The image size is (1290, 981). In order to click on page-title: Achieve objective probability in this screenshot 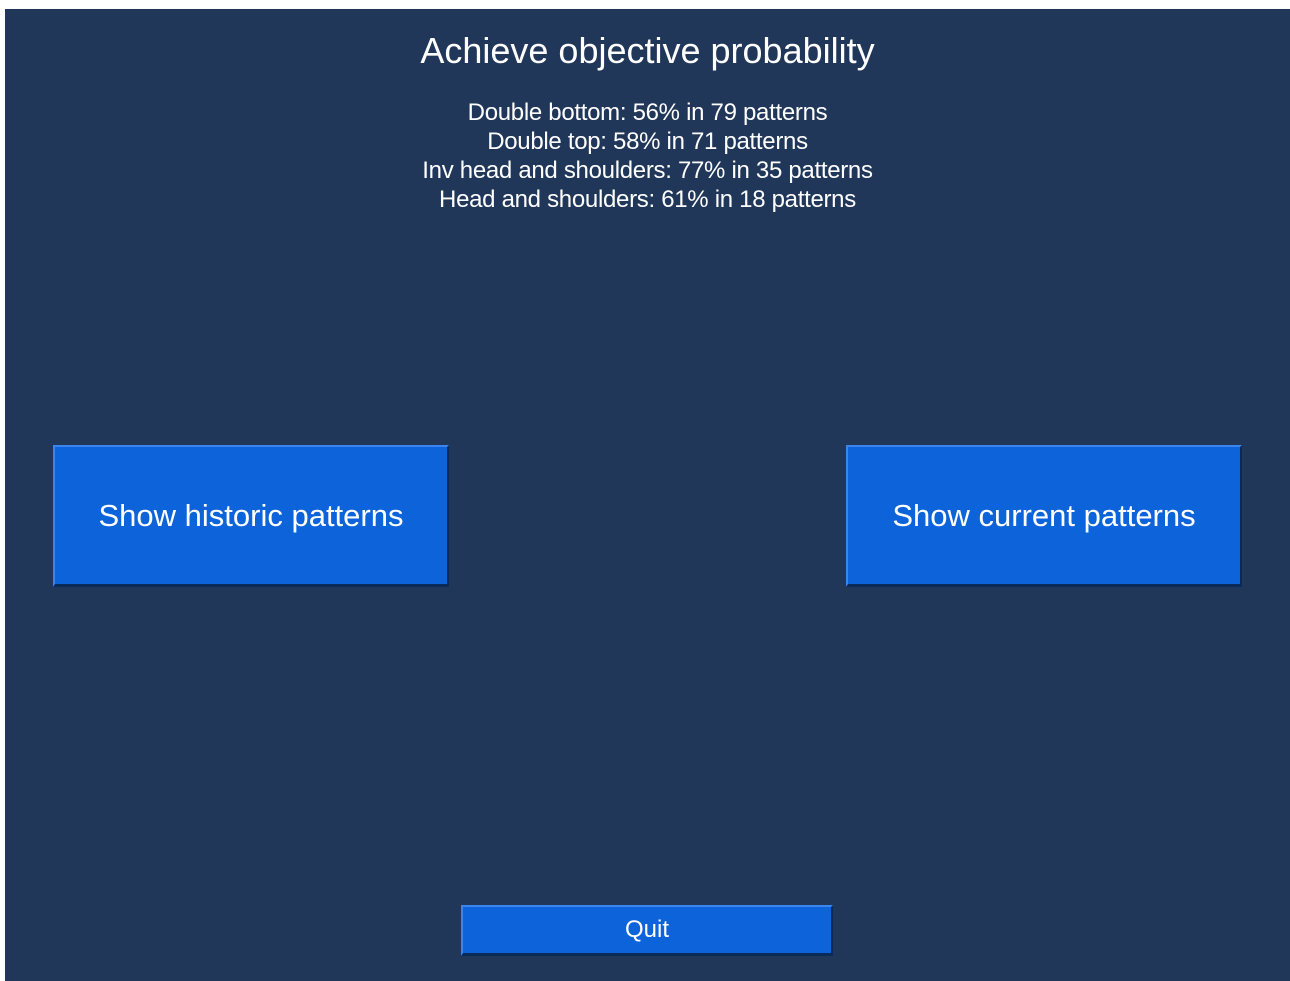, I will do `click(647, 50)`.